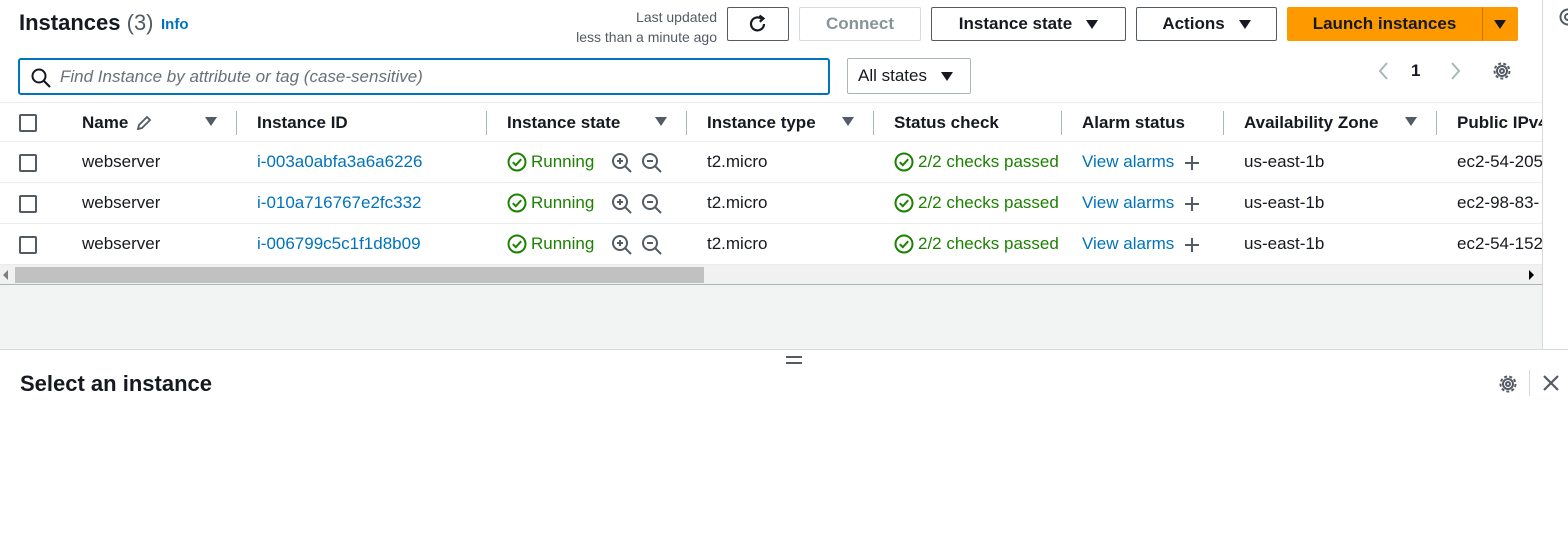  What do you see at coordinates (1498, 202) in the screenshot?
I see `public-ipv4-dns: ec2-98-83-` at bounding box center [1498, 202].